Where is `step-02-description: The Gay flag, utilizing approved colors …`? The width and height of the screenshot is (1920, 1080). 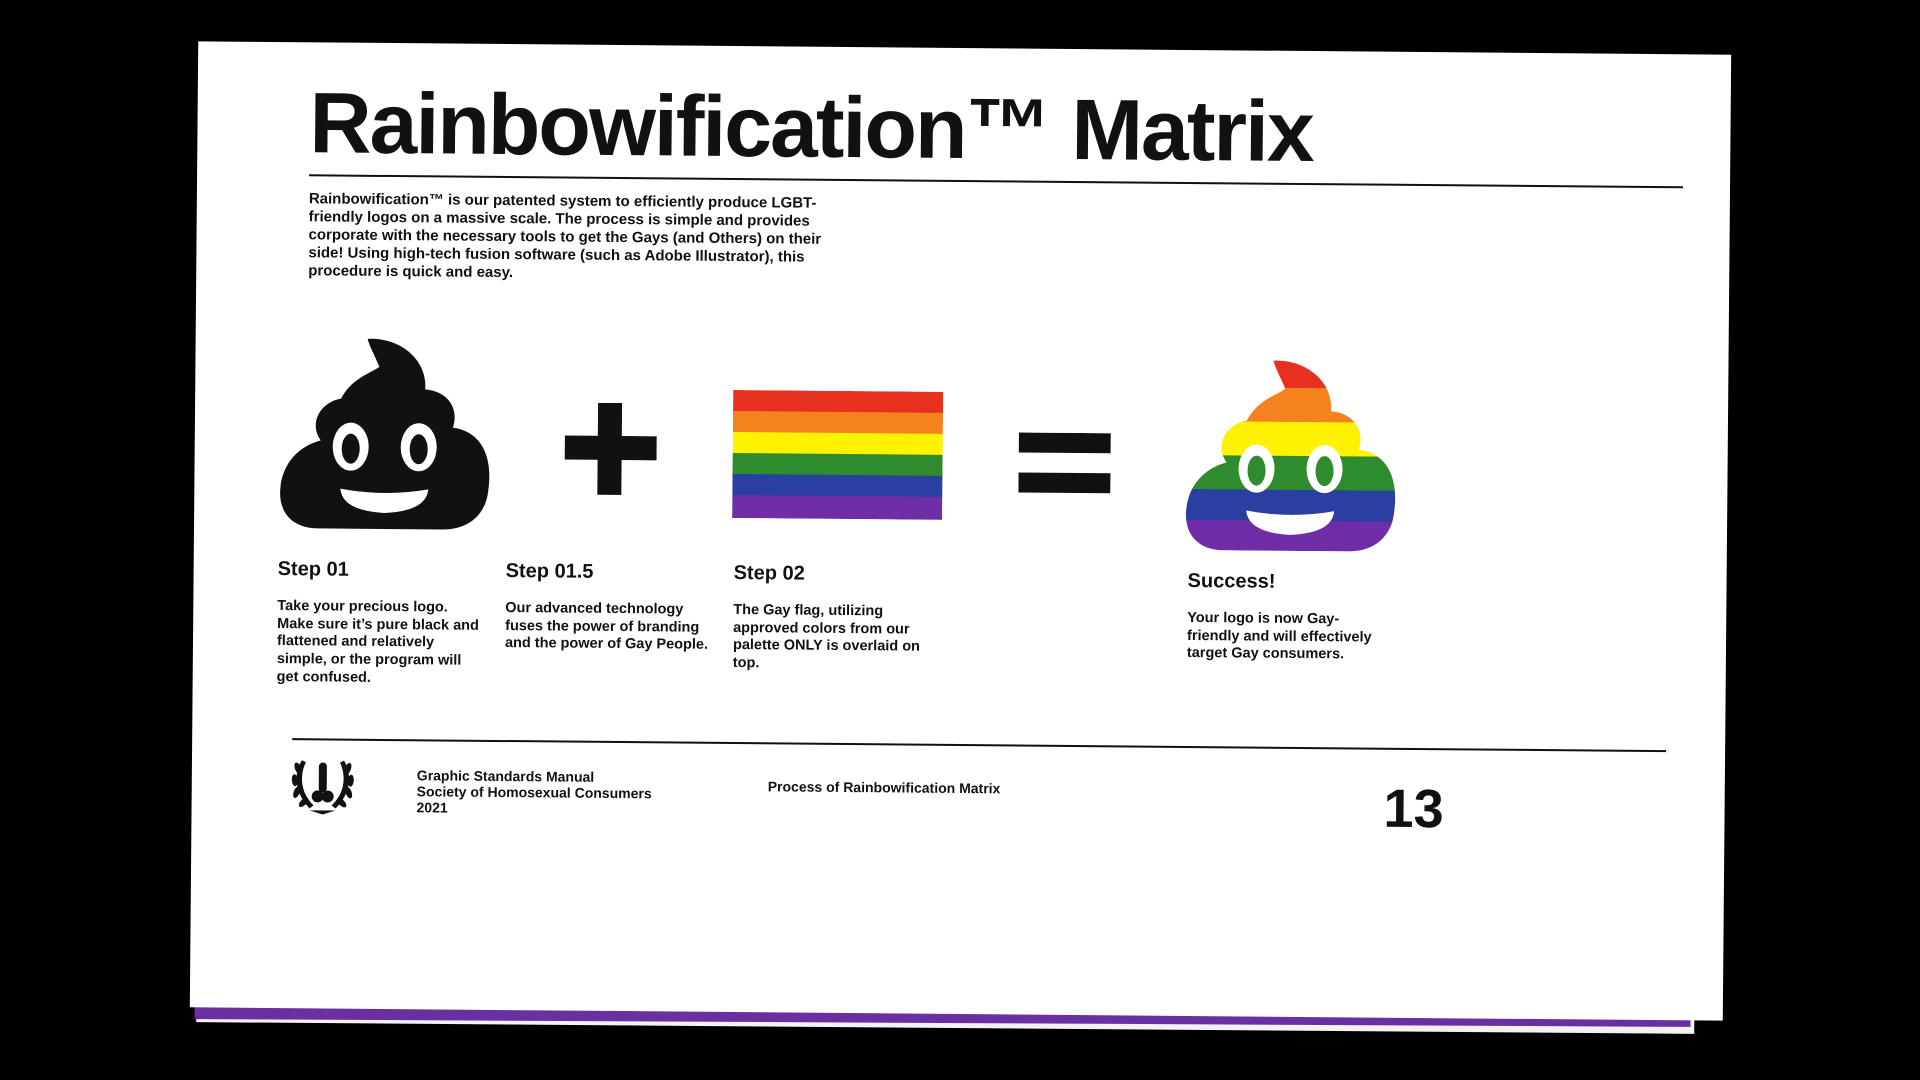 step-02-description: The Gay flag, utilizing approved colors … is located at coordinates (826, 637).